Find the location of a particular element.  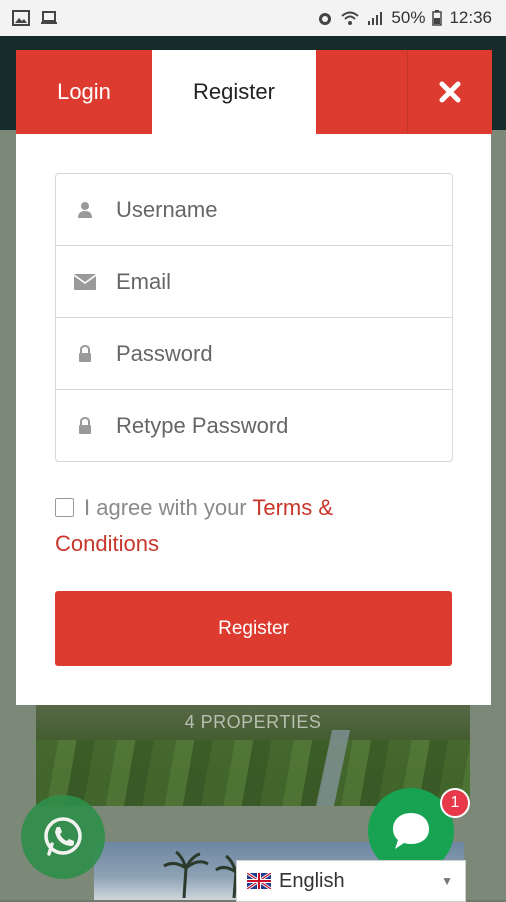

agree-text: I agree with your is located at coordinates (165, 507).